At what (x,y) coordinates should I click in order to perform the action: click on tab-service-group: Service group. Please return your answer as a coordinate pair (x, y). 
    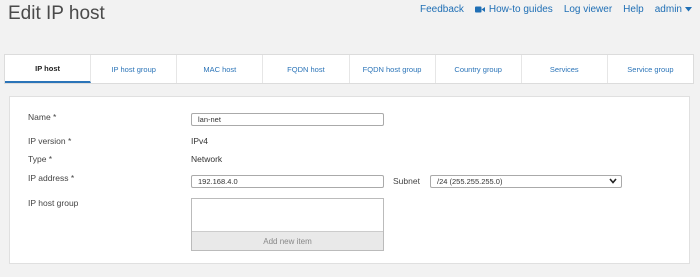
    Looking at the image, I should click on (650, 69).